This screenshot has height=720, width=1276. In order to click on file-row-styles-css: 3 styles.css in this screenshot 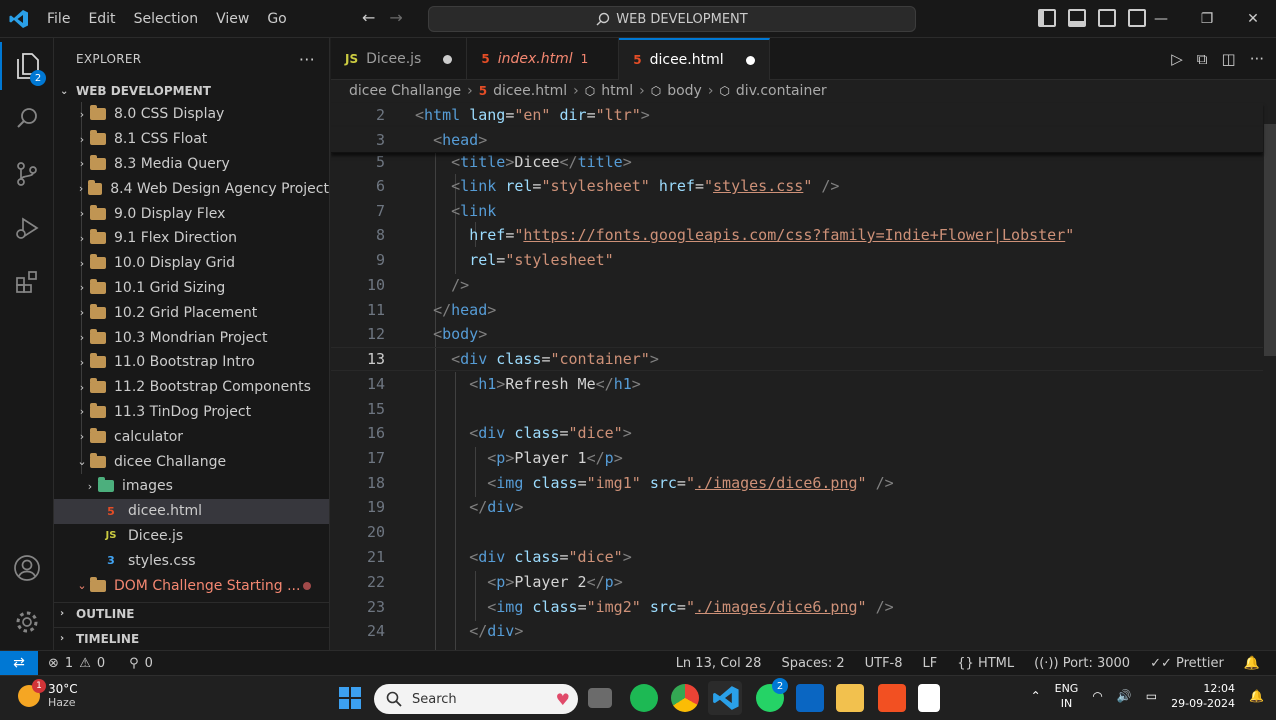, I will do `click(191, 560)`.